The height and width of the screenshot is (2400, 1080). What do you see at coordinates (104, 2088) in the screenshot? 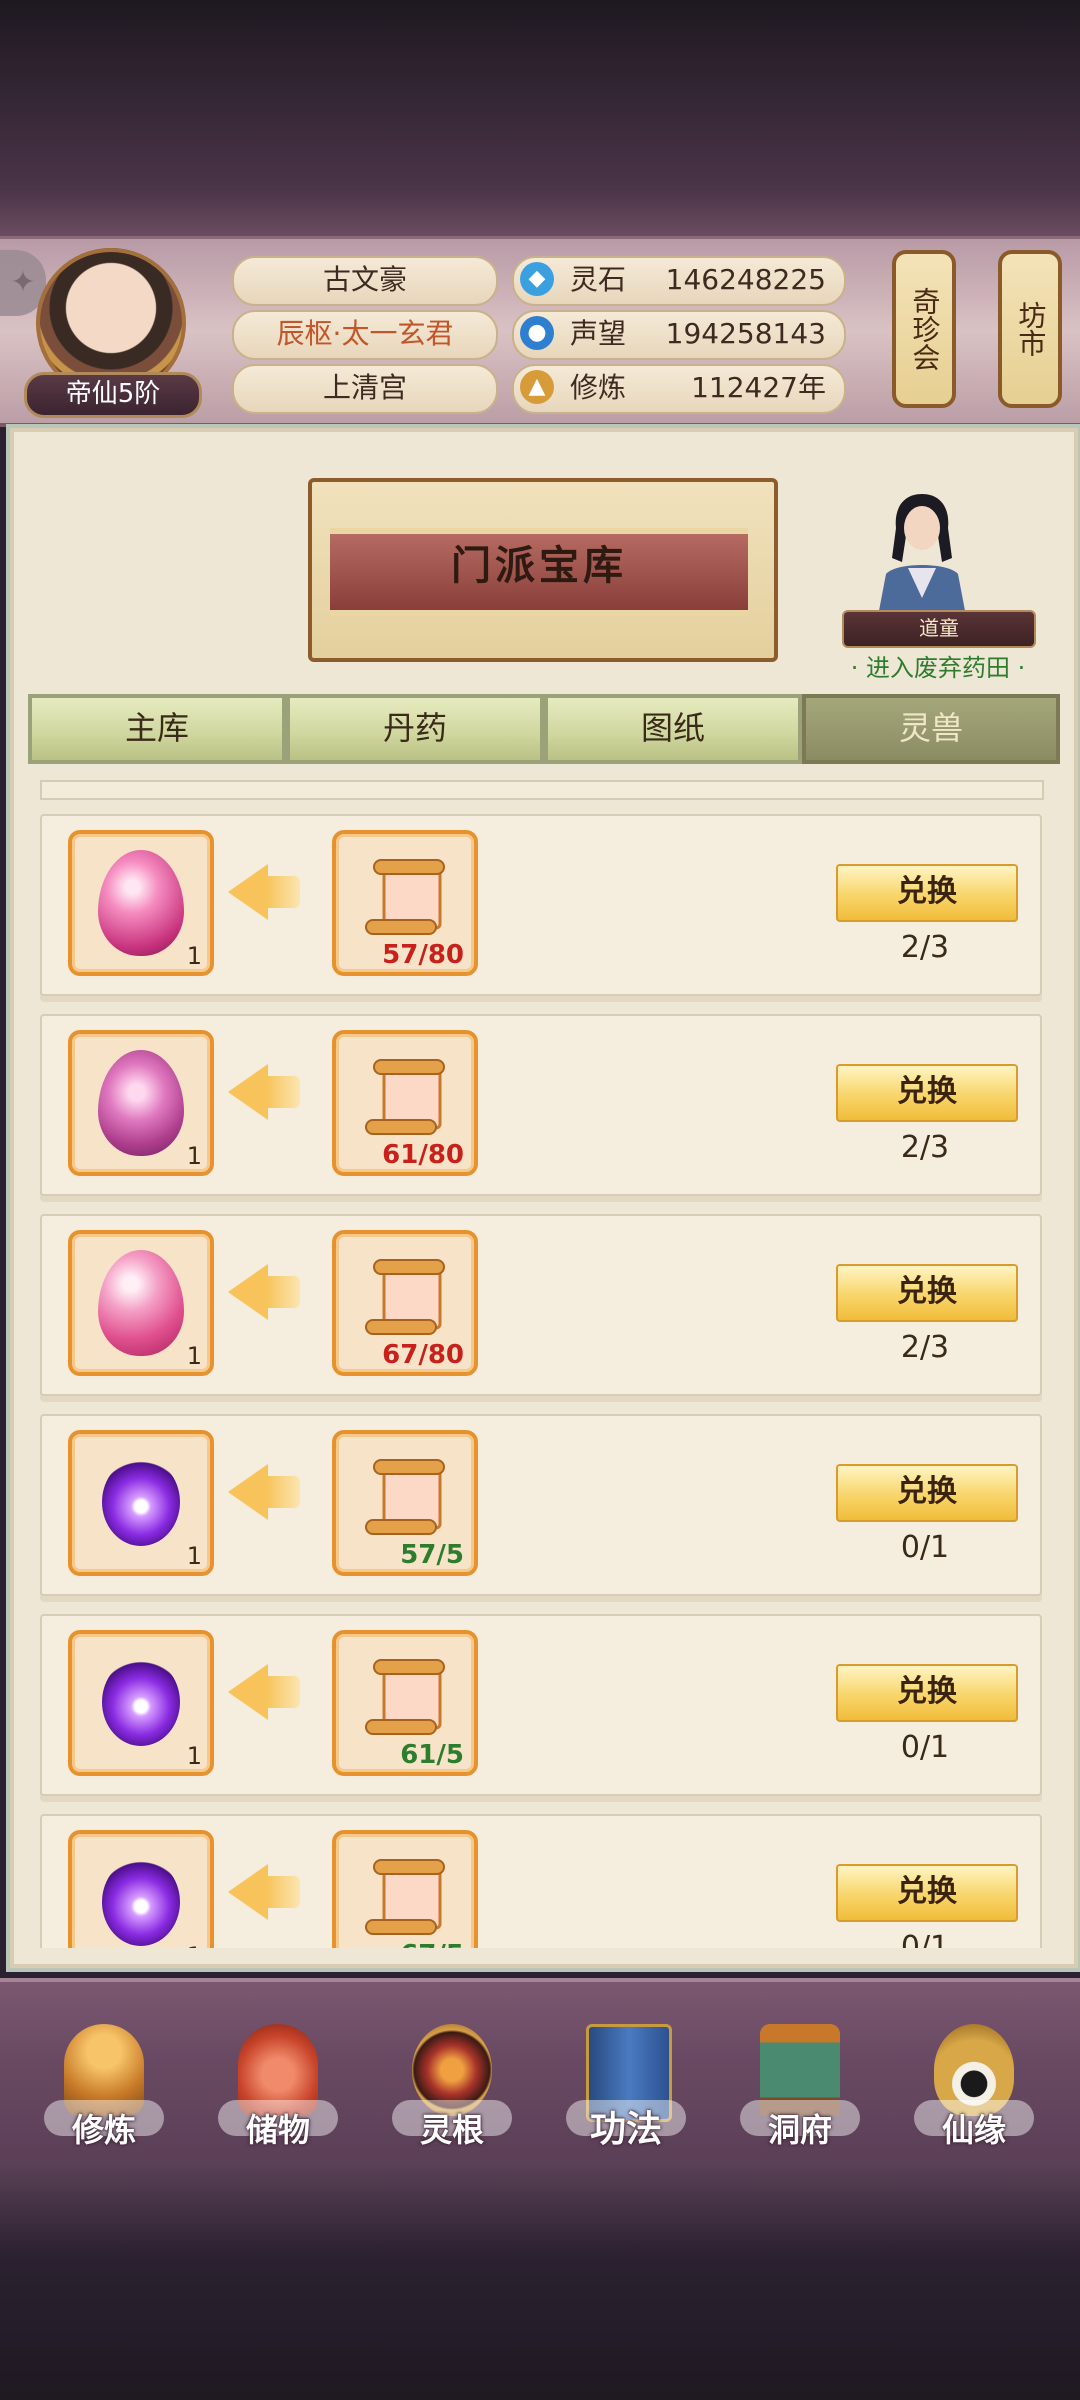
I see `nav-cultivate: 修炼` at bounding box center [104, 2088].